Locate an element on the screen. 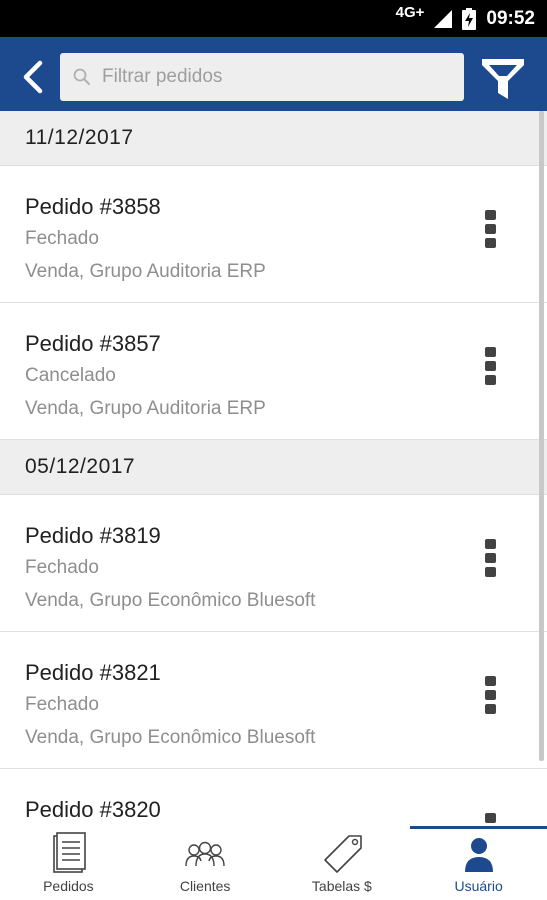 The image size is (547, 900). nav-item-pedidos: Pedidos is located at coordinates (68, 863).